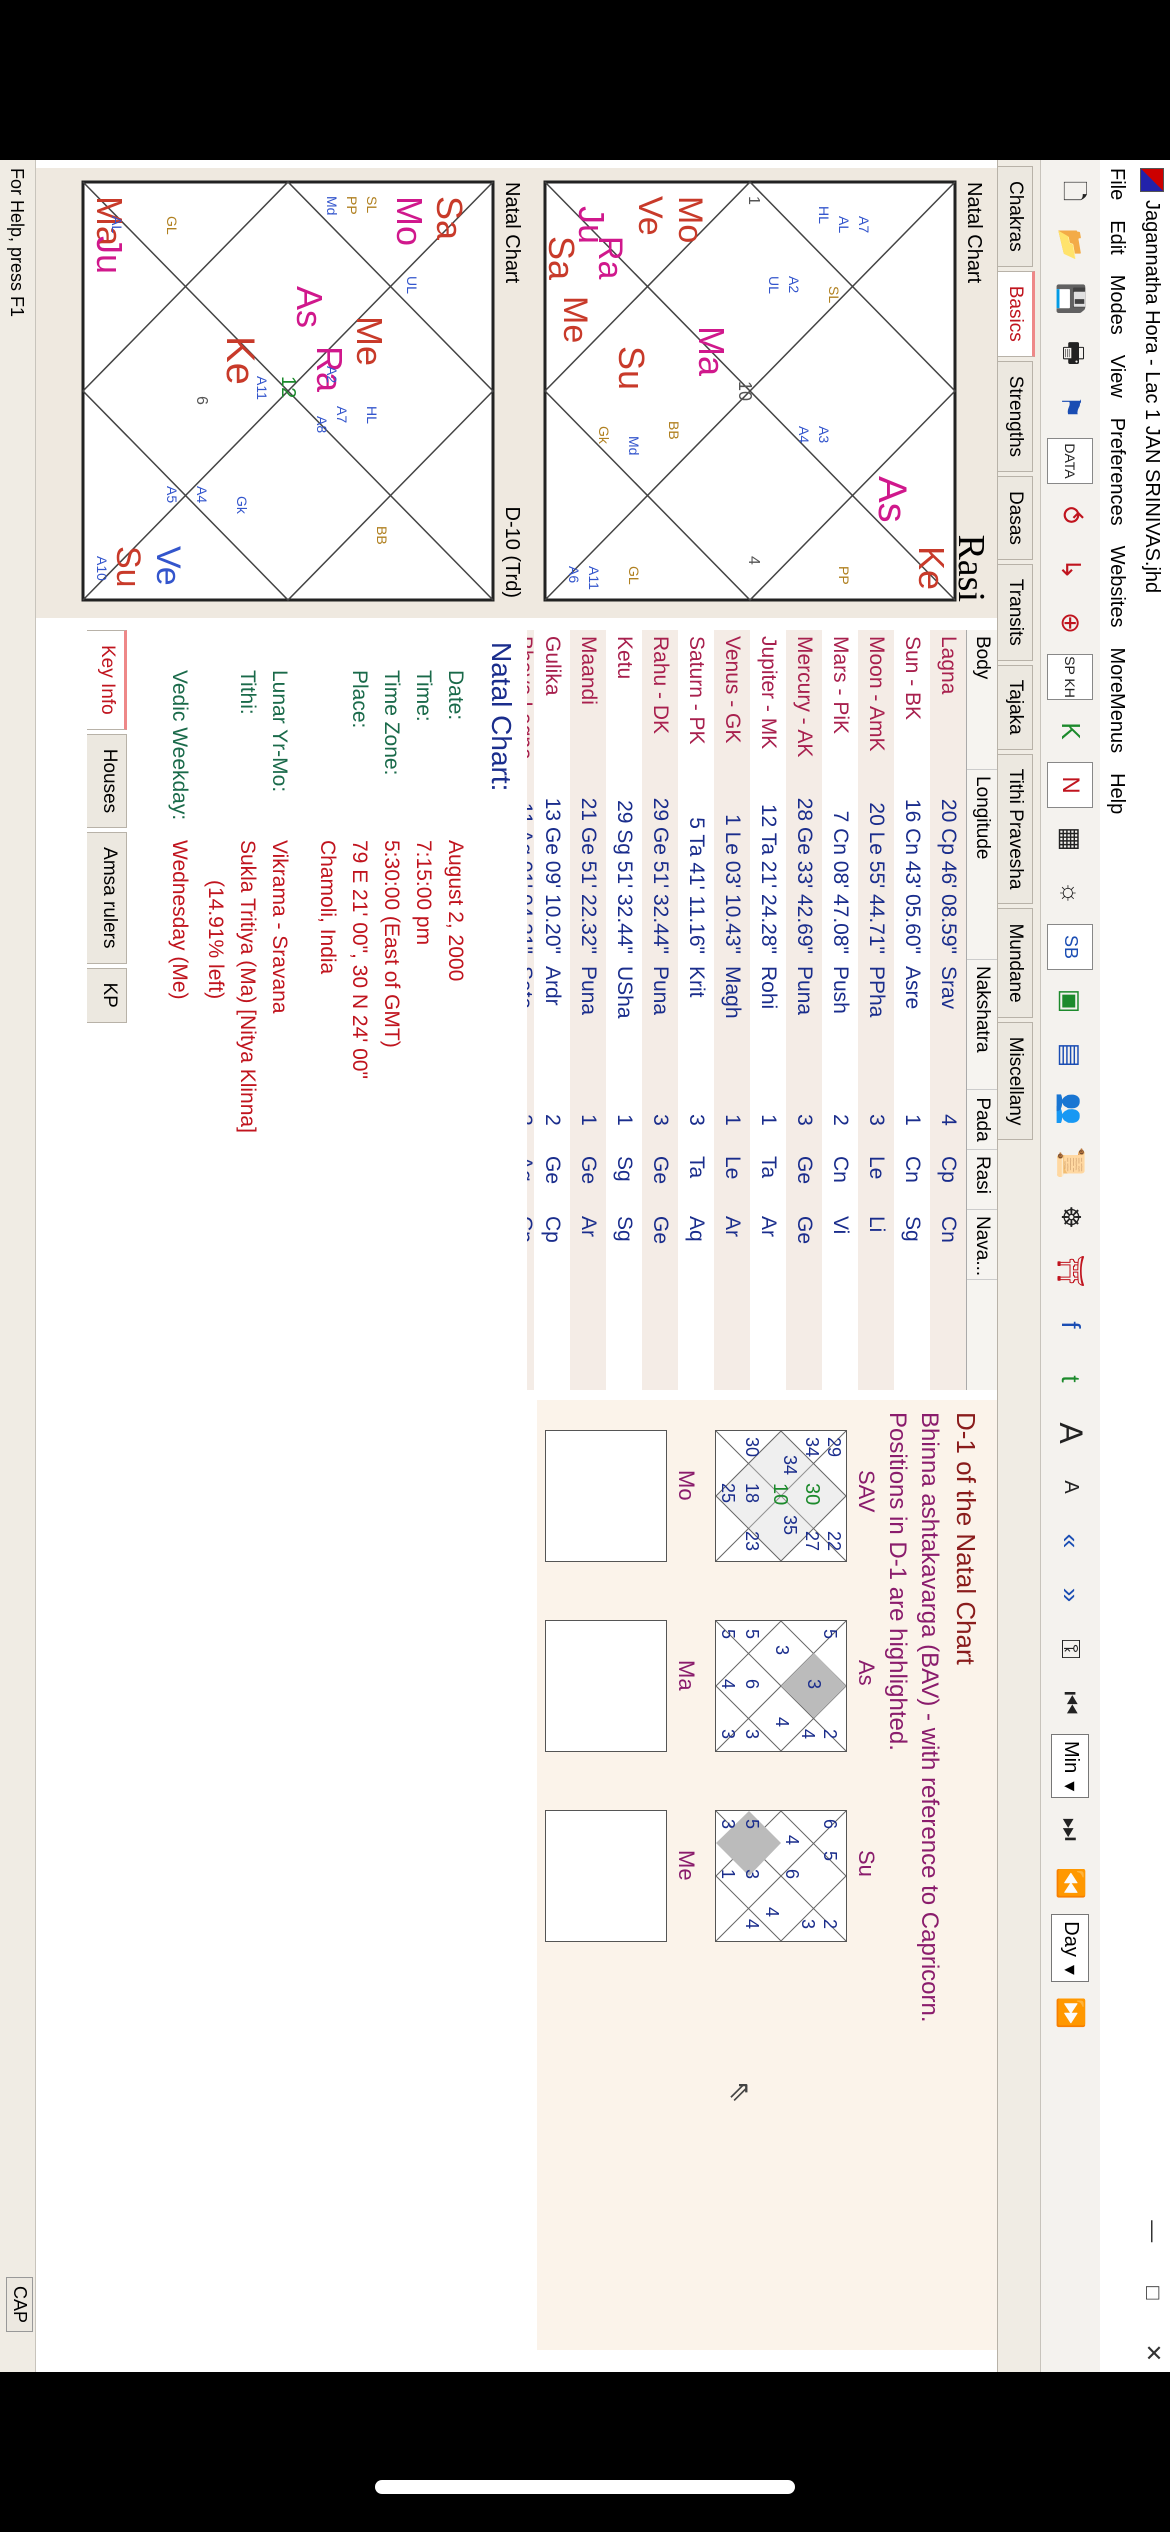 The image size is (1170, 2532). I want to click on table-row: Gulika 13 Ge 09' 10.20" Ardr 2 Ge Cp, so click(552, 1010).